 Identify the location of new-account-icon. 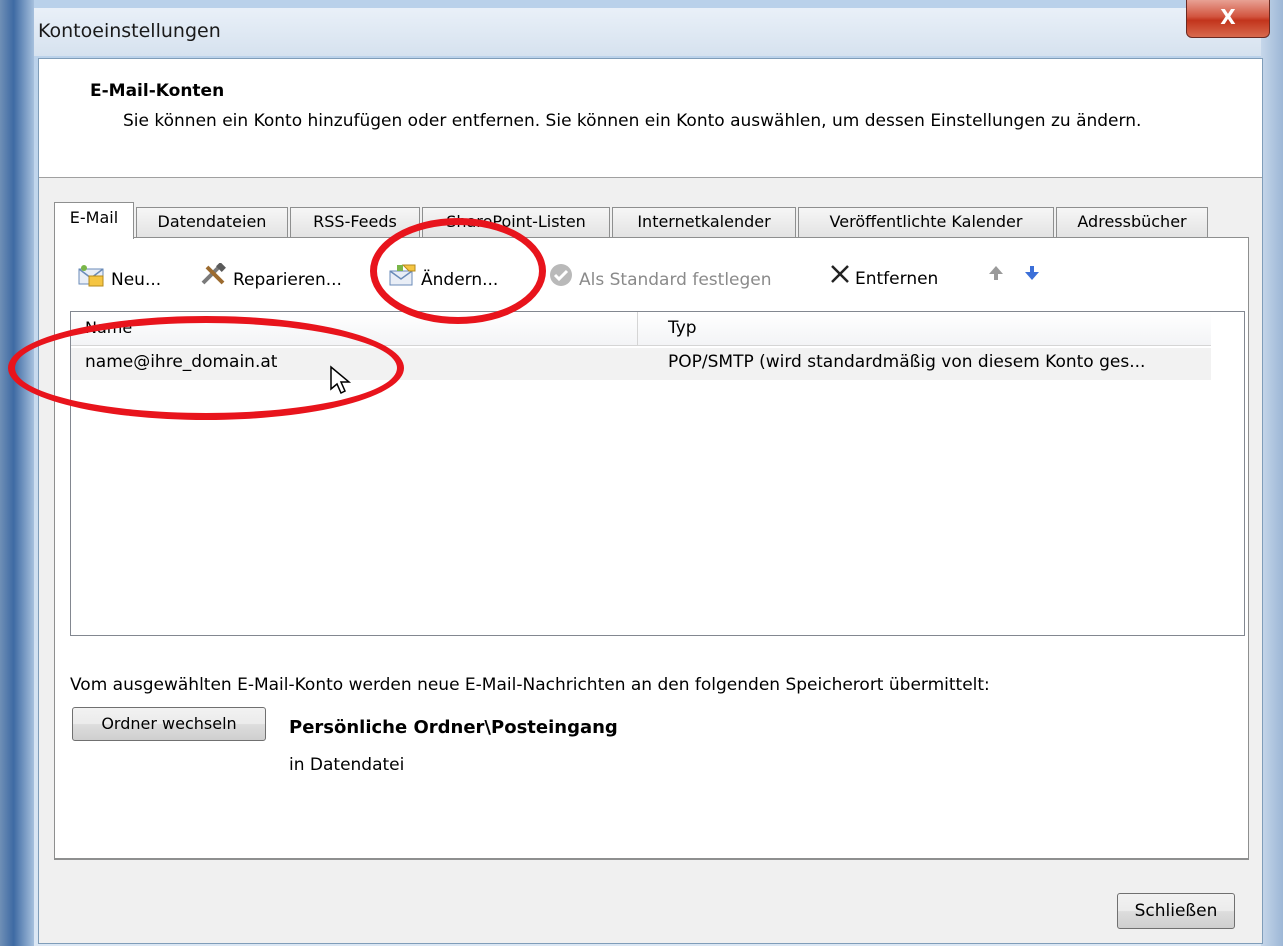
(92, 280).